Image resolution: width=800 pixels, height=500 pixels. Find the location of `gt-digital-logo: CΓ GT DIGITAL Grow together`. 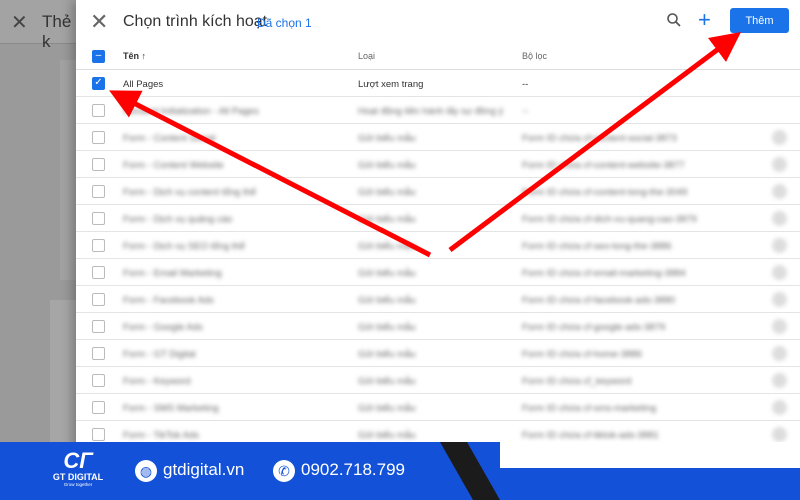

gt-digital-logo: CΓ GT DIGITAL Grow together is located at coordinates (78, 468).